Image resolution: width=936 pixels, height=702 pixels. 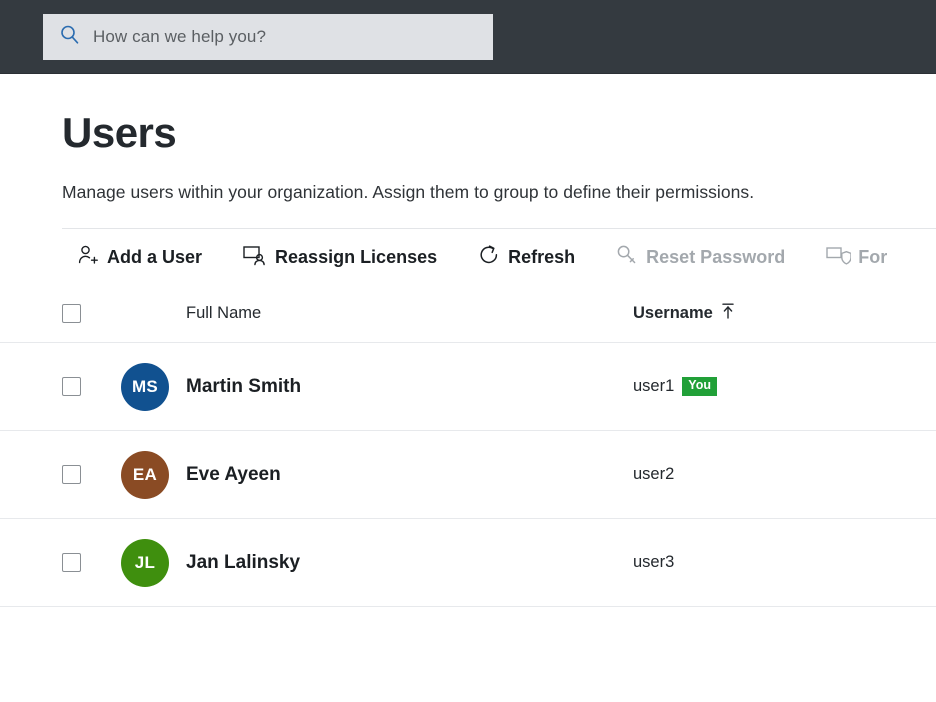 What do you see at coordinates (856, 257) in the screenshot?
I see `force-button: For` at bounding box center [856, 257].